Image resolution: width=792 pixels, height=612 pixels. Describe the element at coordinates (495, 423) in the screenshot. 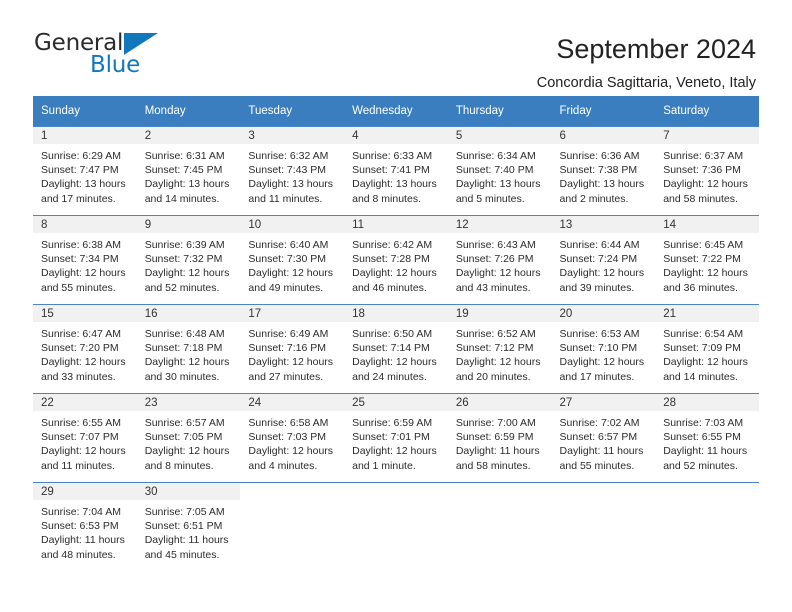

I see `sunrise-time: Sunrise: 7:00 AM` at that location.